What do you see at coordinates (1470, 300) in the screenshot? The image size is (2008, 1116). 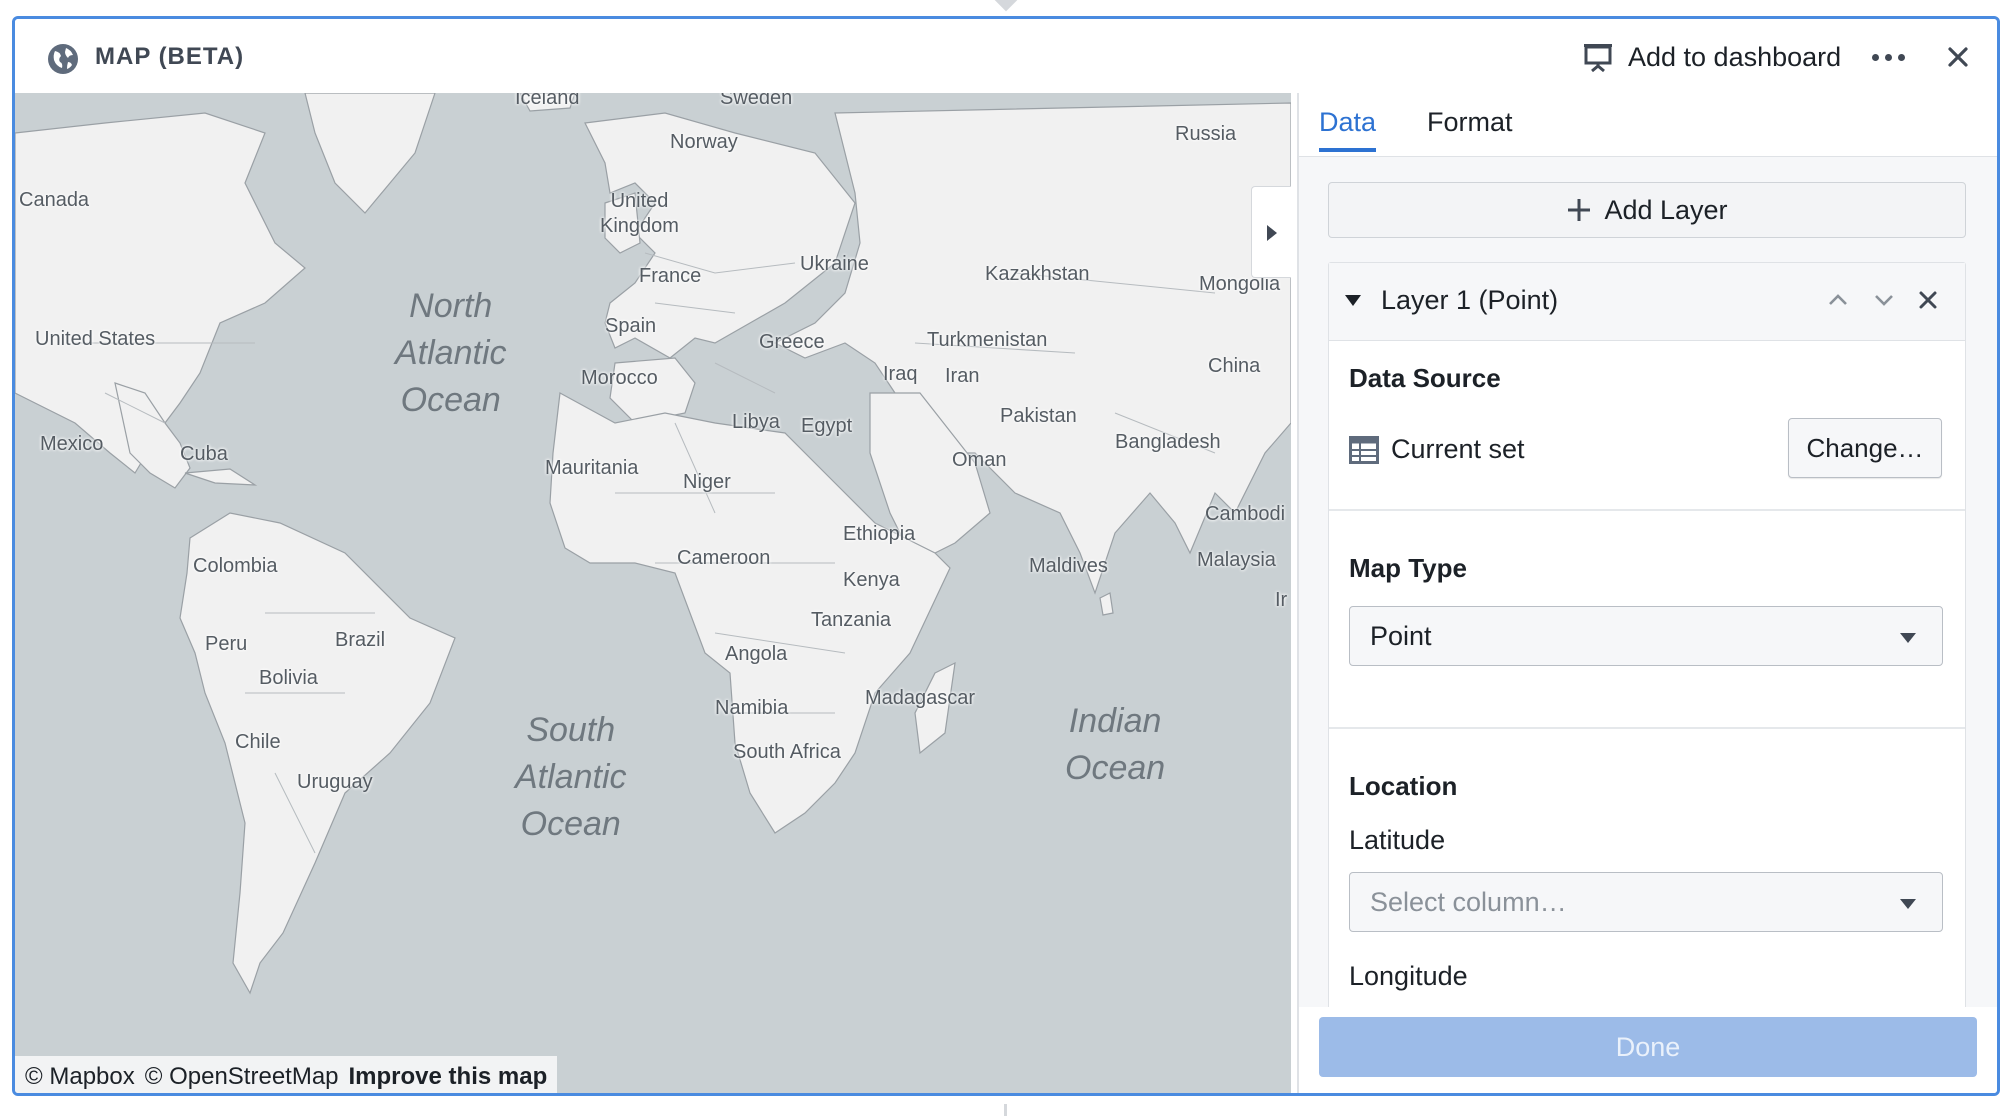 I see `layer-title: Layer 1 (Point)` at bounding box center [1470, 300].